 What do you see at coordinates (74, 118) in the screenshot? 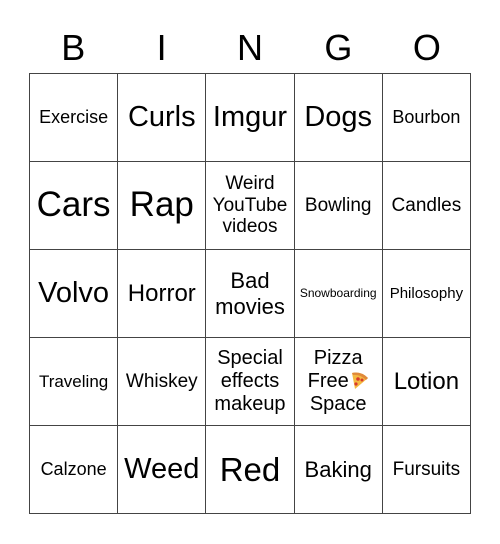
I see `bingo-cell: Exercise` at bounding box center [74, 118].